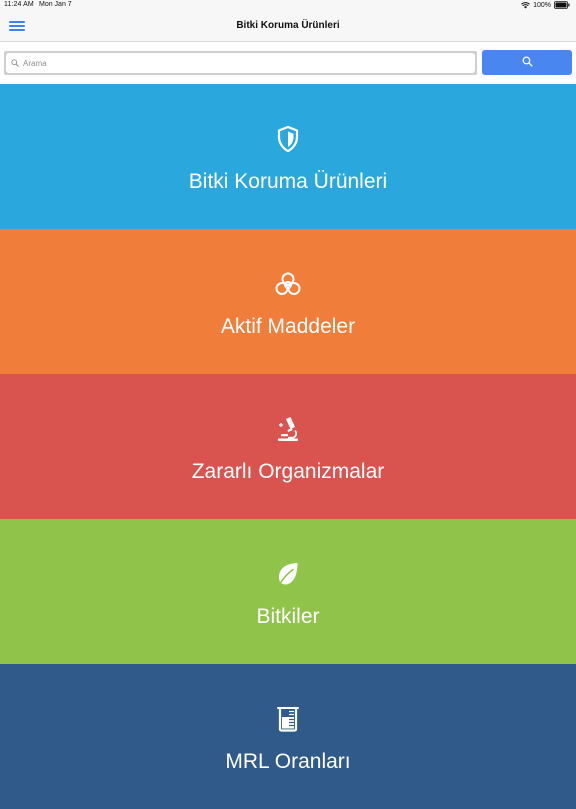  I want to click on search-button, so click(527, 62).